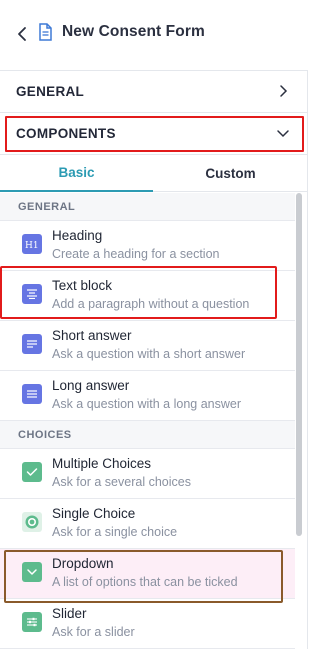 The width and height of the screenshot is (320, 649). I want to click on radio-icon, so click(32, 522).